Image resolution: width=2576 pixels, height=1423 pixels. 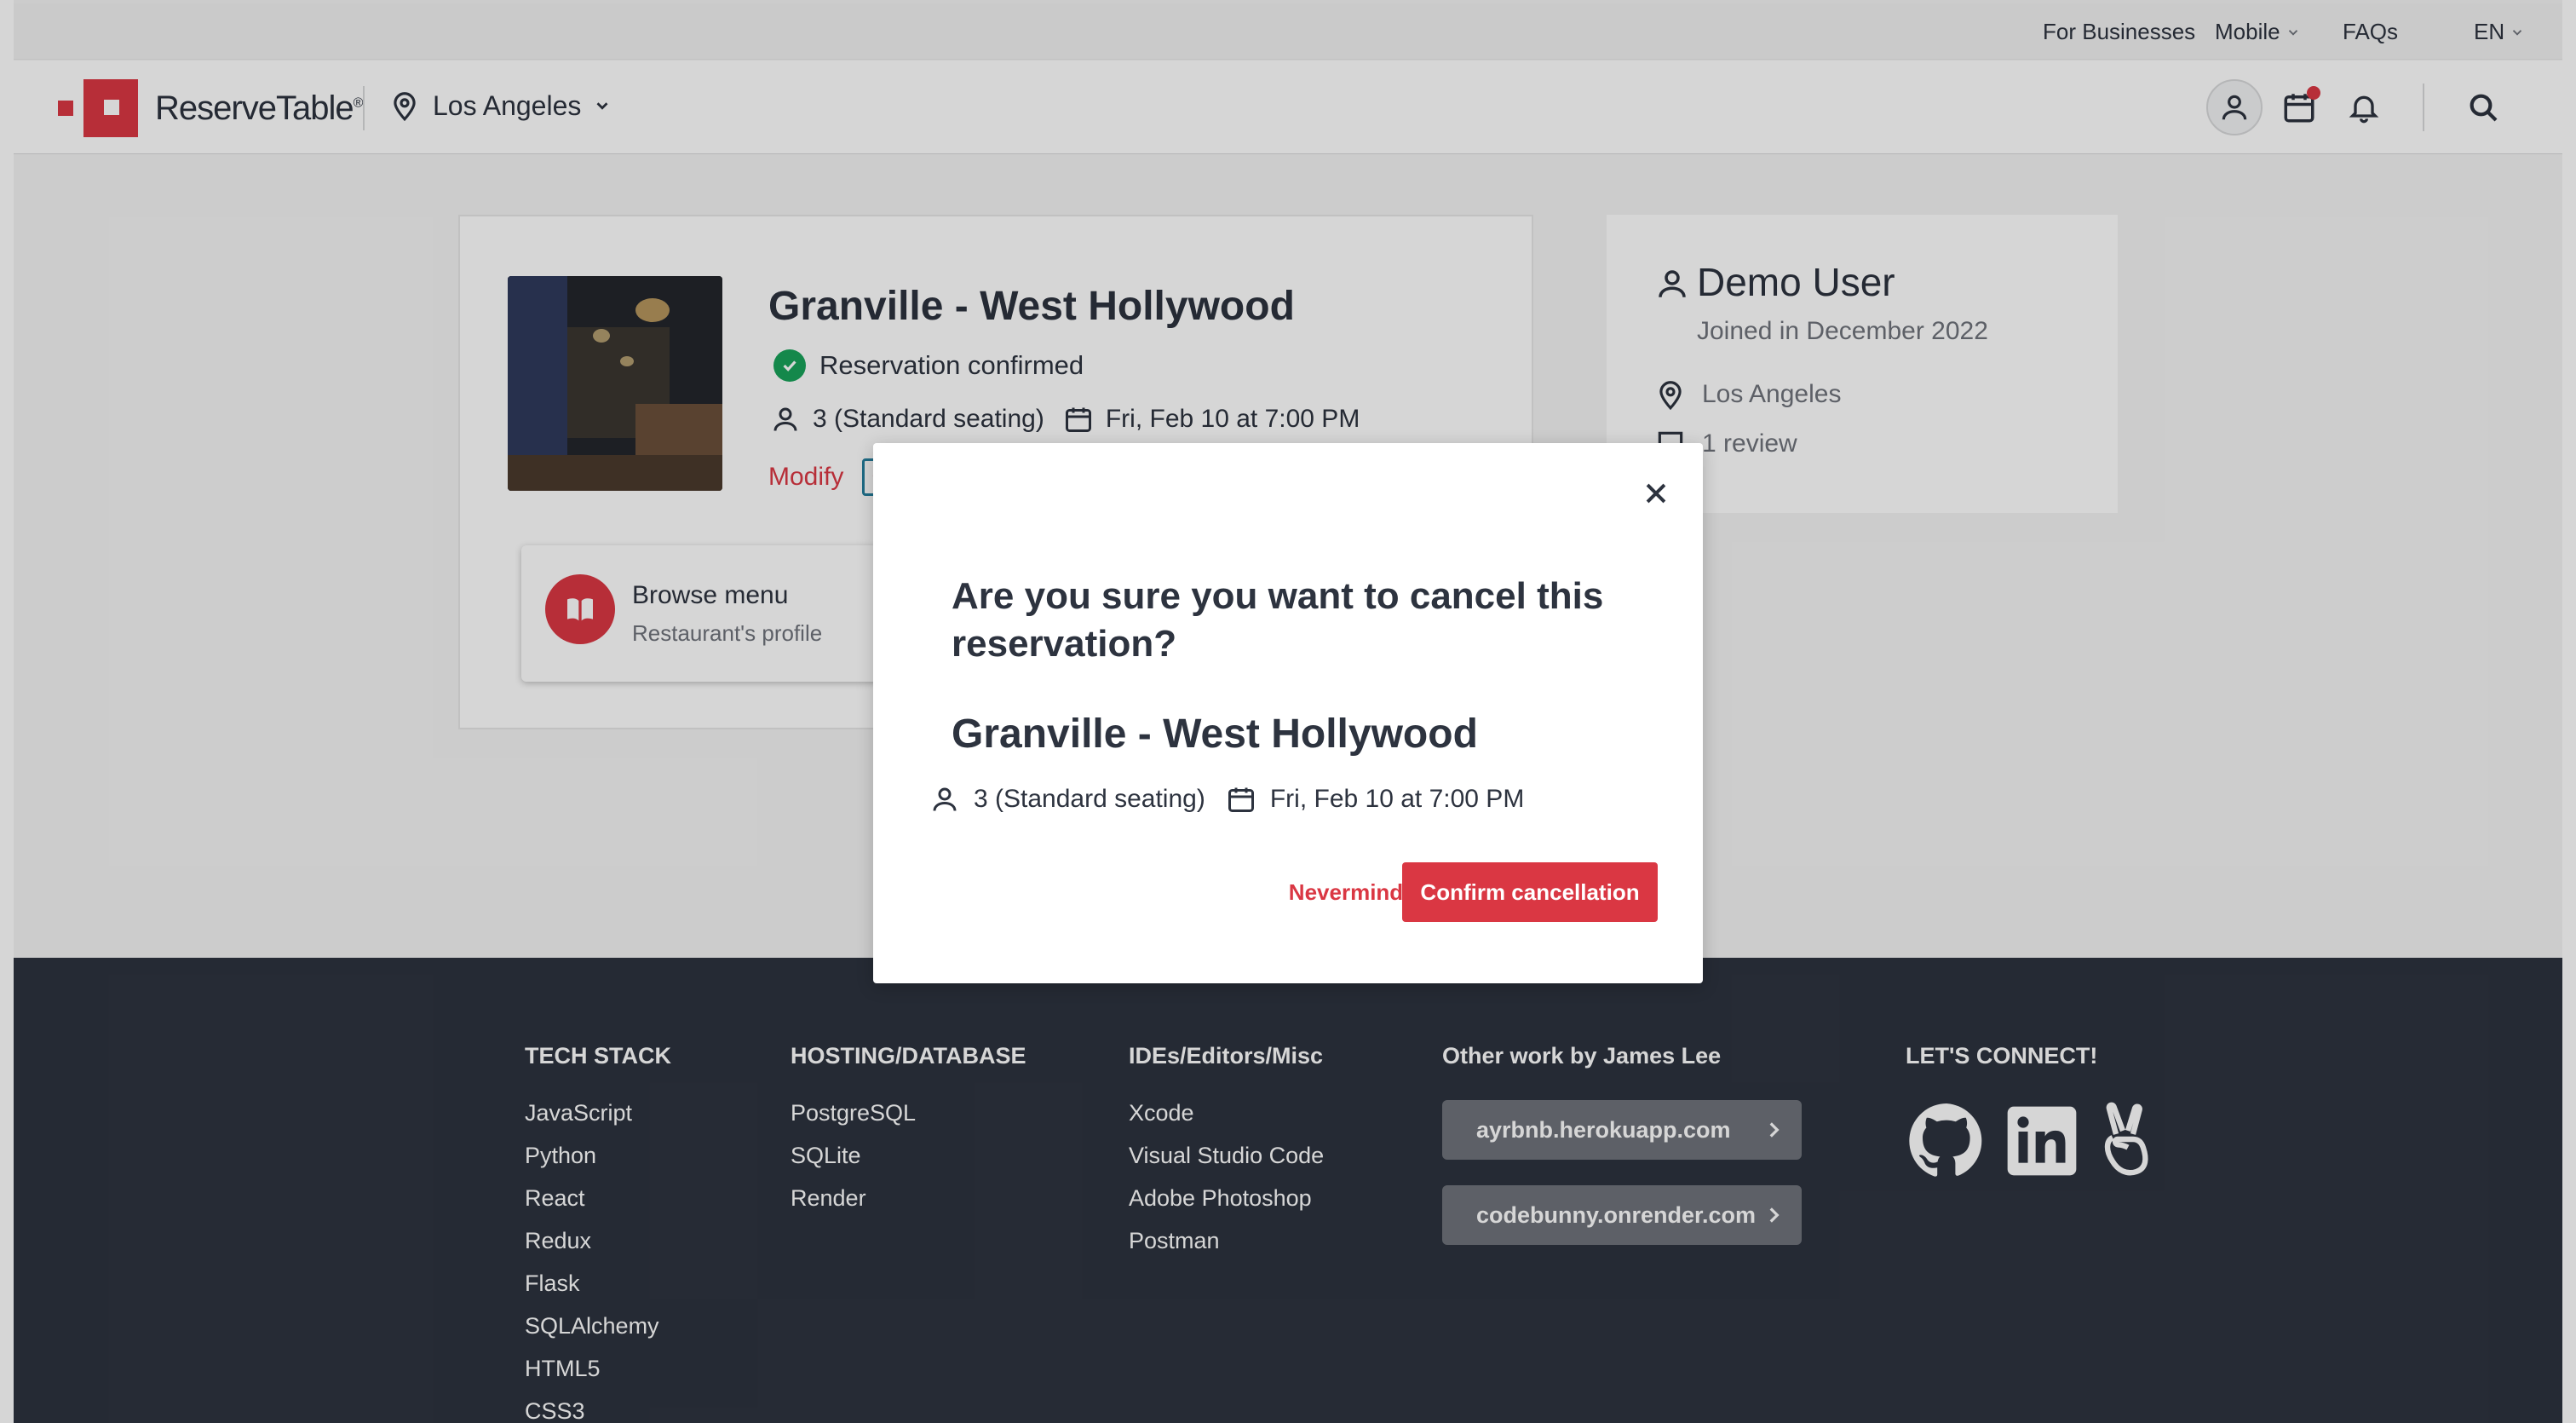 What do you see at coordinates (1397, 799) in the screenshot?
I see `modal-datetime: Fri, Feb 10 at 7:00 PM` at bounding box center [1397, 799].